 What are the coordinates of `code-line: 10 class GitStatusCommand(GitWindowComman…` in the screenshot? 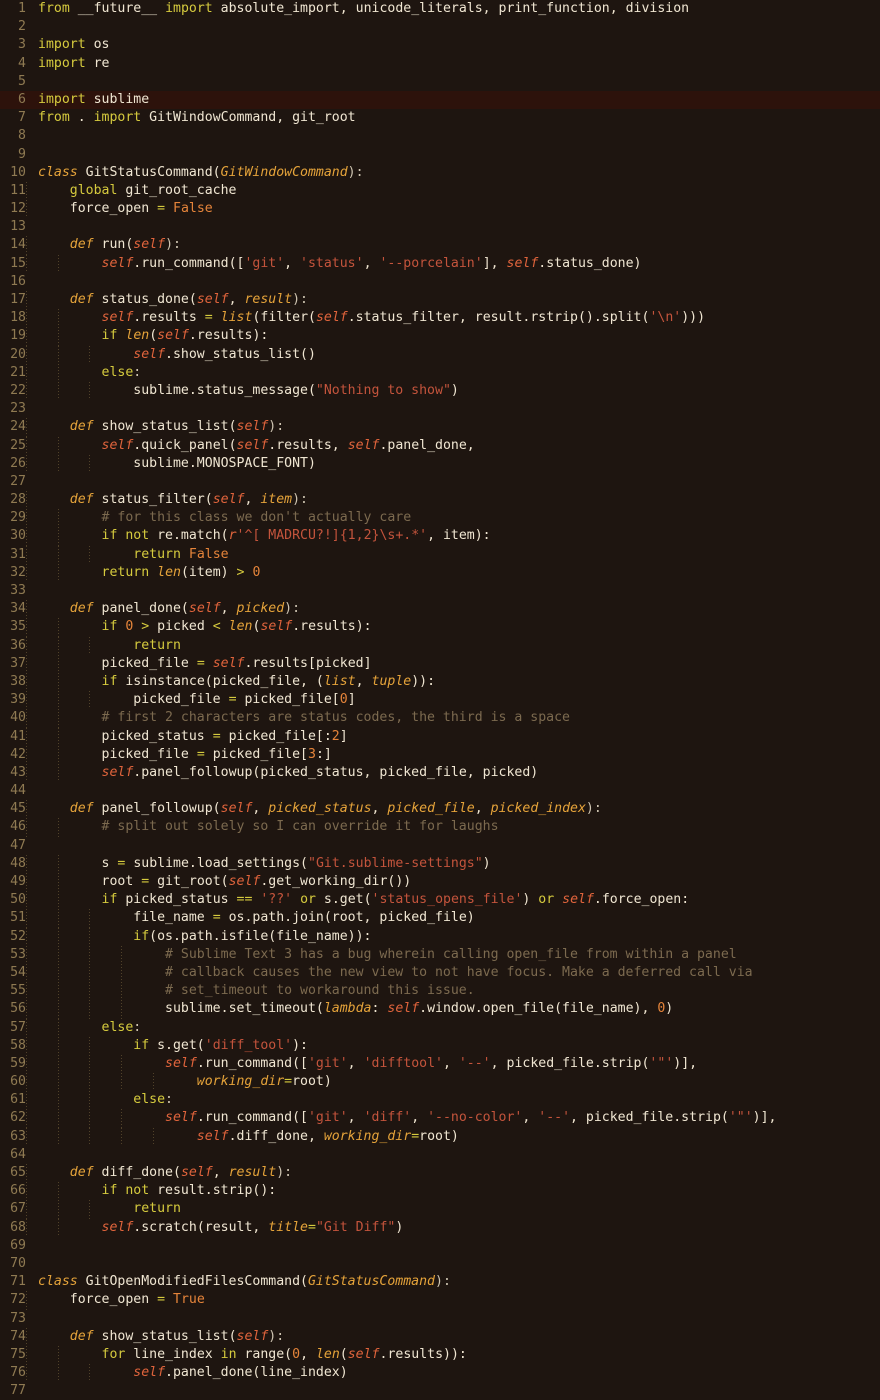 It's located at (440, 173).